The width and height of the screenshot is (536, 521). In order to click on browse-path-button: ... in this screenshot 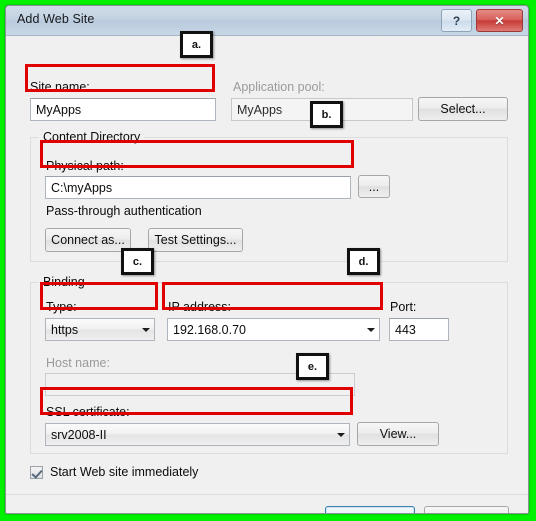, I will do `click(374, 186)`.